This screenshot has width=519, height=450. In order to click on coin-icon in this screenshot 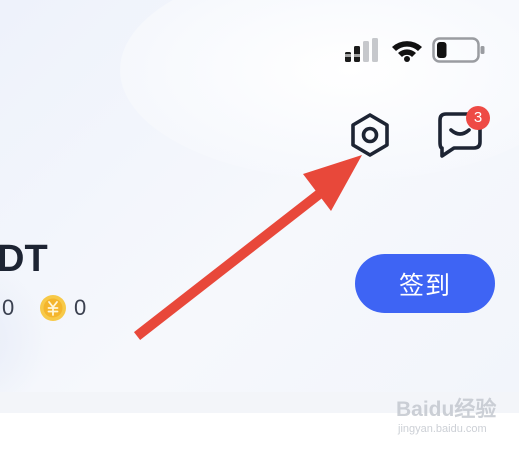, I will do `click(53, 308)`.